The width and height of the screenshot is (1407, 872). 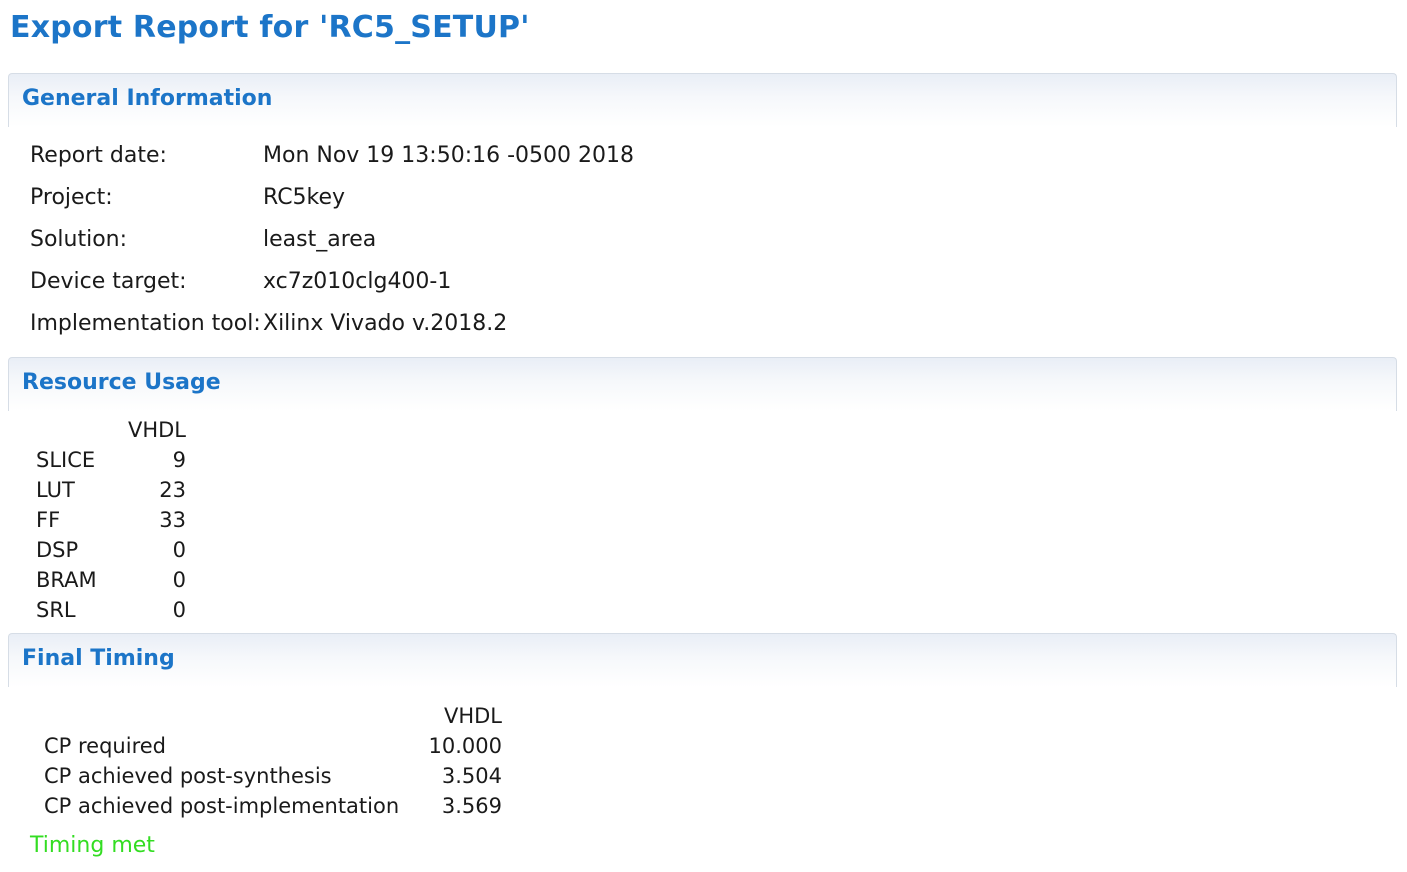 What do you see at coordinates (92, 845) in the screenshot?
I see `timing-status: Timing met` at bounding box center [92, 845].